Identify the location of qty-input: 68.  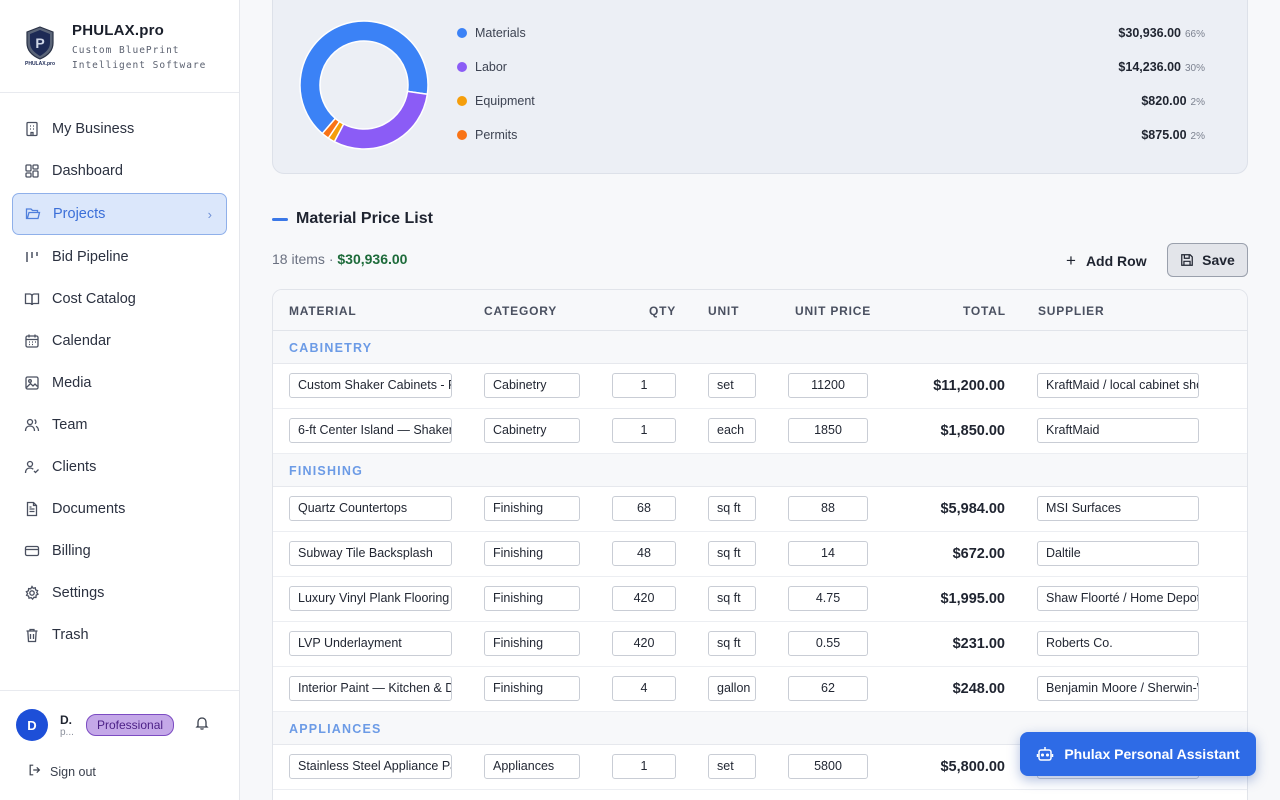
(644, 508).